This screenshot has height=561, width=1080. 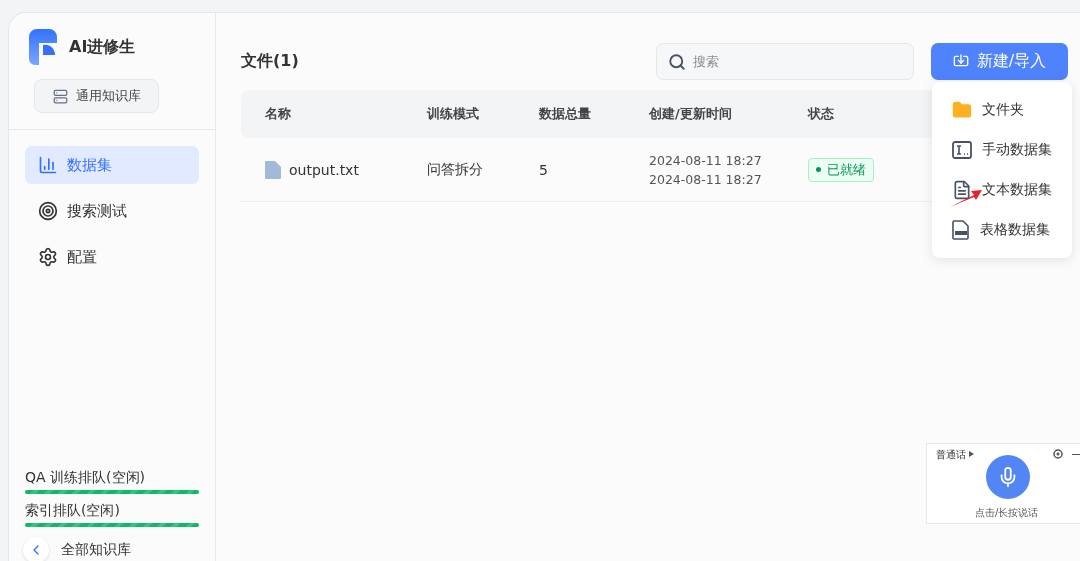 I want to click on column-header: 状态, so click(x=821, y=114).